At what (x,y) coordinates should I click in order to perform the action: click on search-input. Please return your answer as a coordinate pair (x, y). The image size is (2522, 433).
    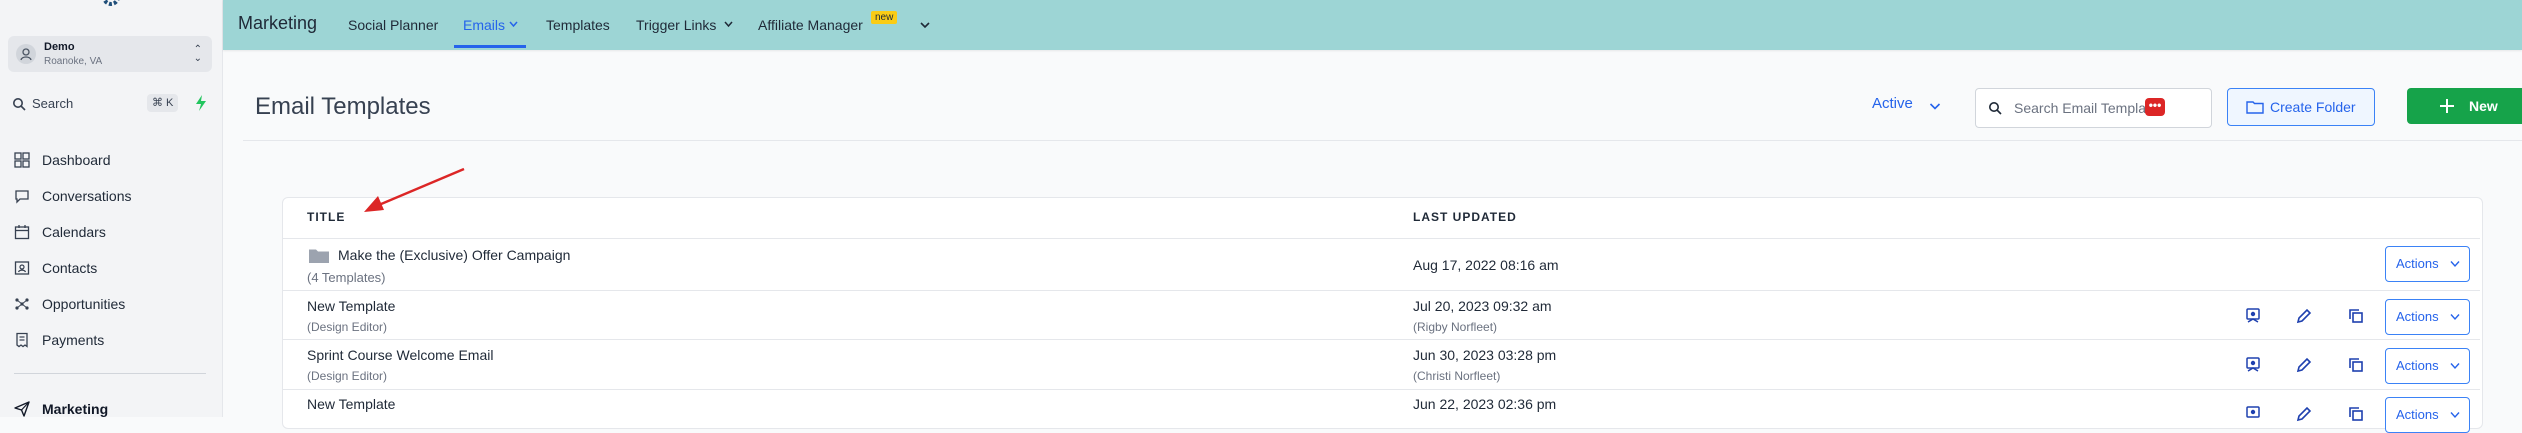
    Looking at the image, I should click on (2109, 108).